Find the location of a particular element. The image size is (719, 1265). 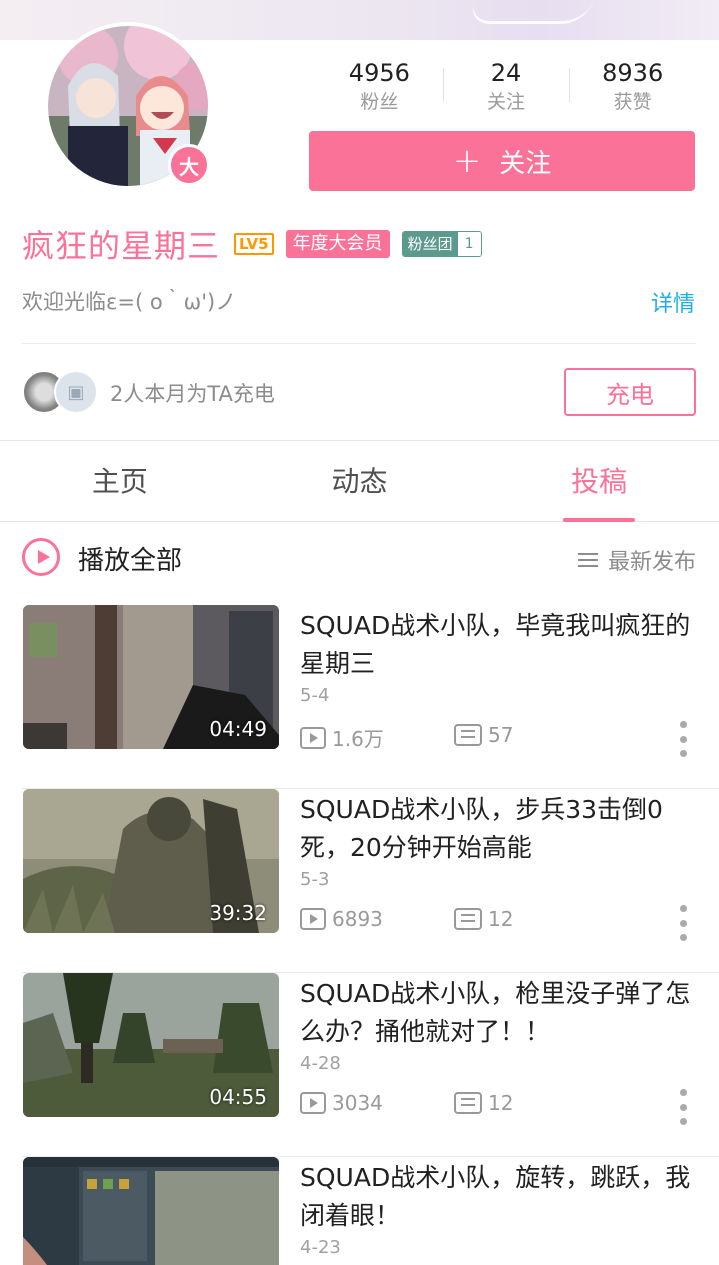

follow-label: 关注 is located at coordinates (525, 163).